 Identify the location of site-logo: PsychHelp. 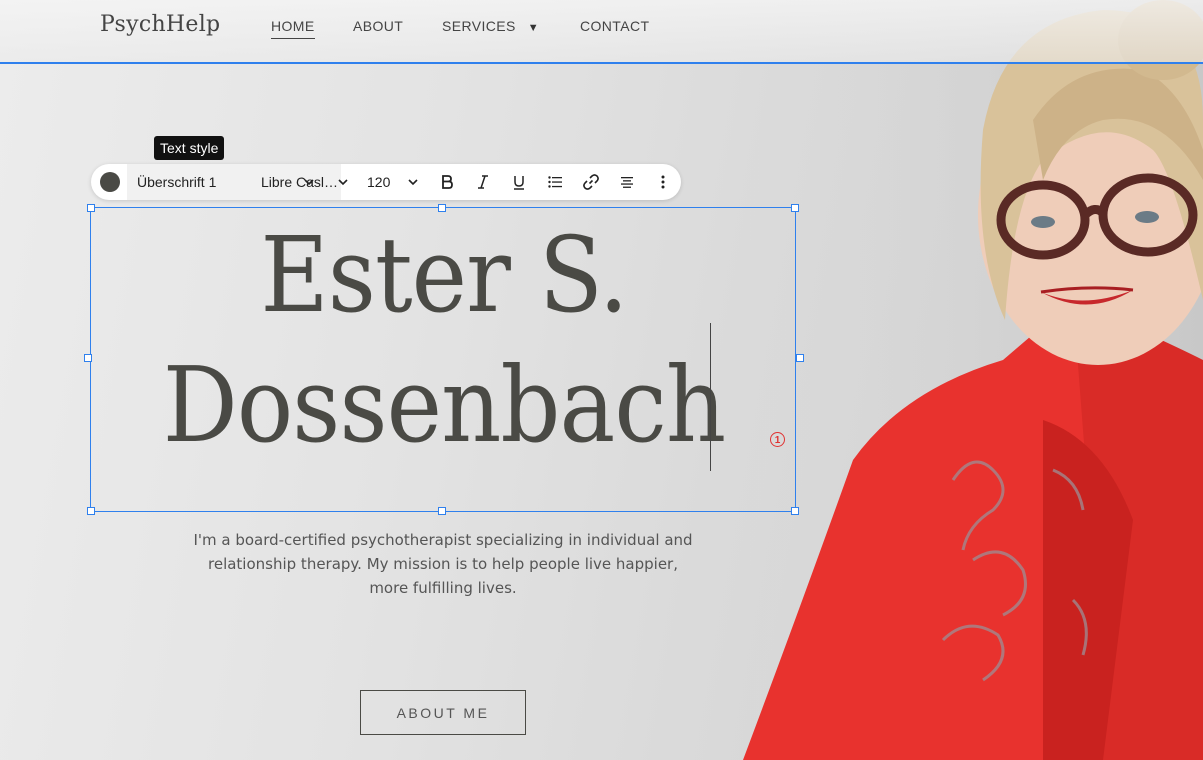
(160, 24).